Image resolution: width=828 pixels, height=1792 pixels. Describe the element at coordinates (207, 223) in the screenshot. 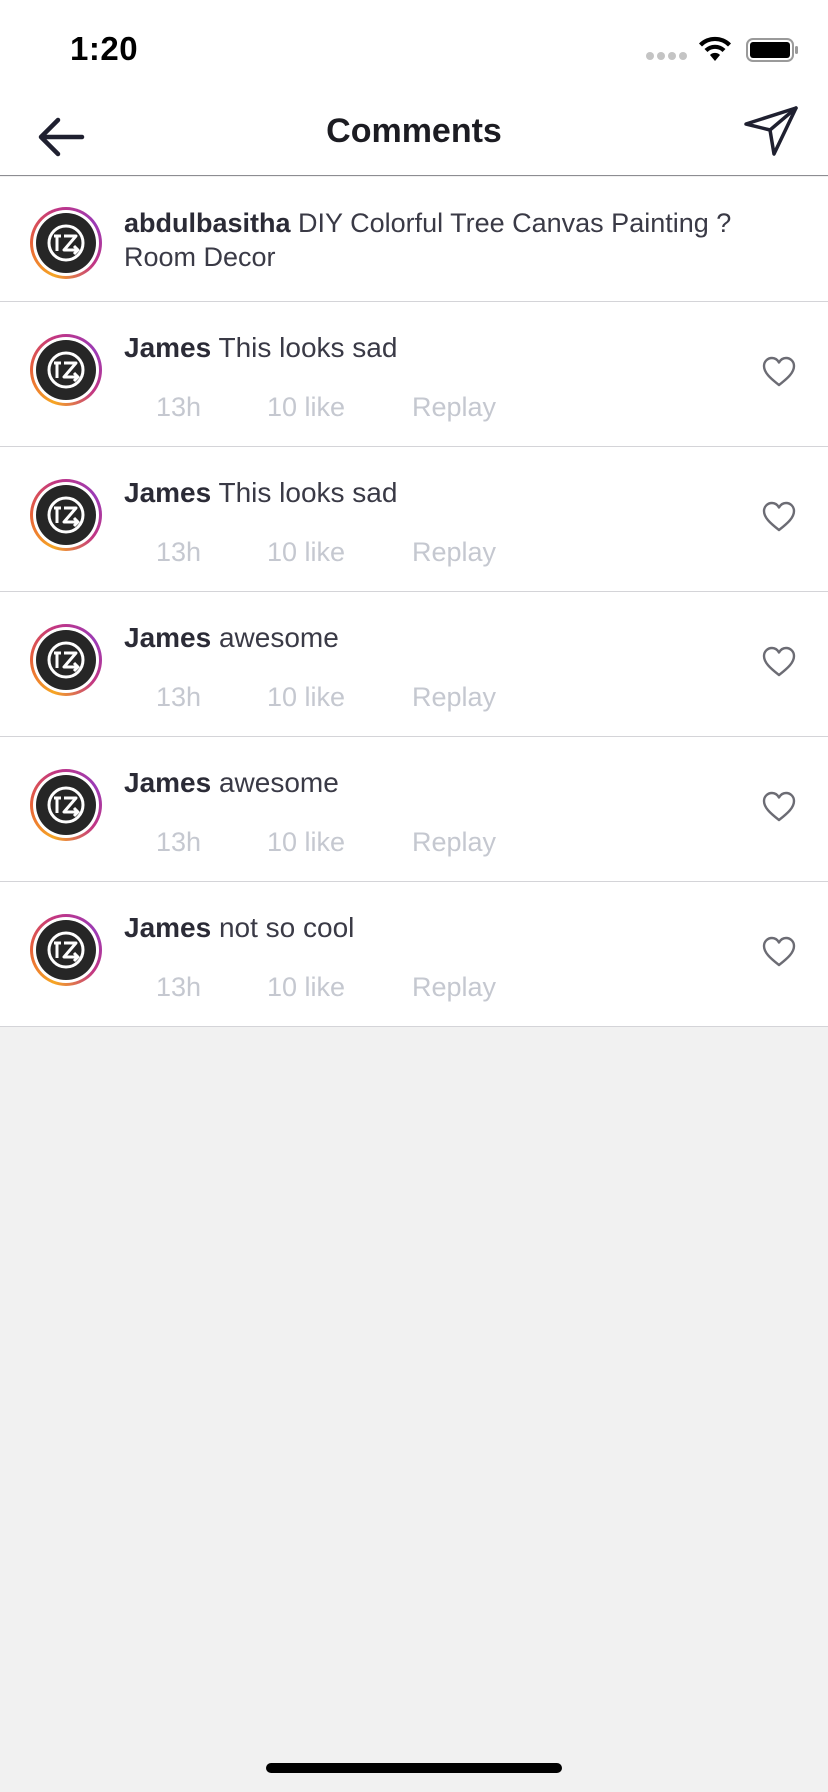

I see `caption-username: abdulbasitha` at that location.